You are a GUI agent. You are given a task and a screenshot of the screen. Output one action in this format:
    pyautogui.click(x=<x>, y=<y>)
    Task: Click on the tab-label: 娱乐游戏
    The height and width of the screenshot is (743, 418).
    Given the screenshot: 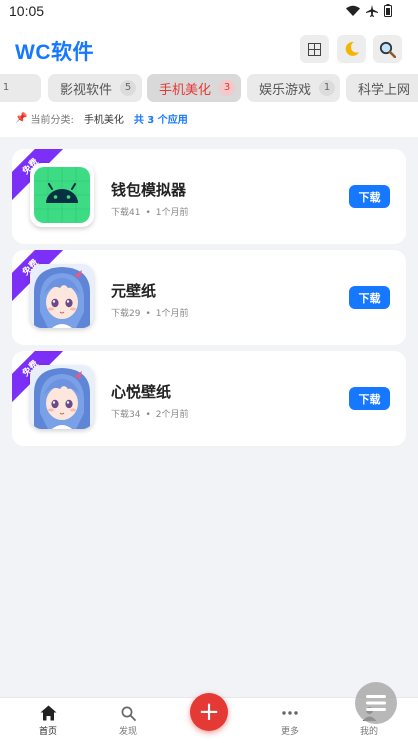 What is the action you would take?
    pyautogui.click(x=285, y=90)
    